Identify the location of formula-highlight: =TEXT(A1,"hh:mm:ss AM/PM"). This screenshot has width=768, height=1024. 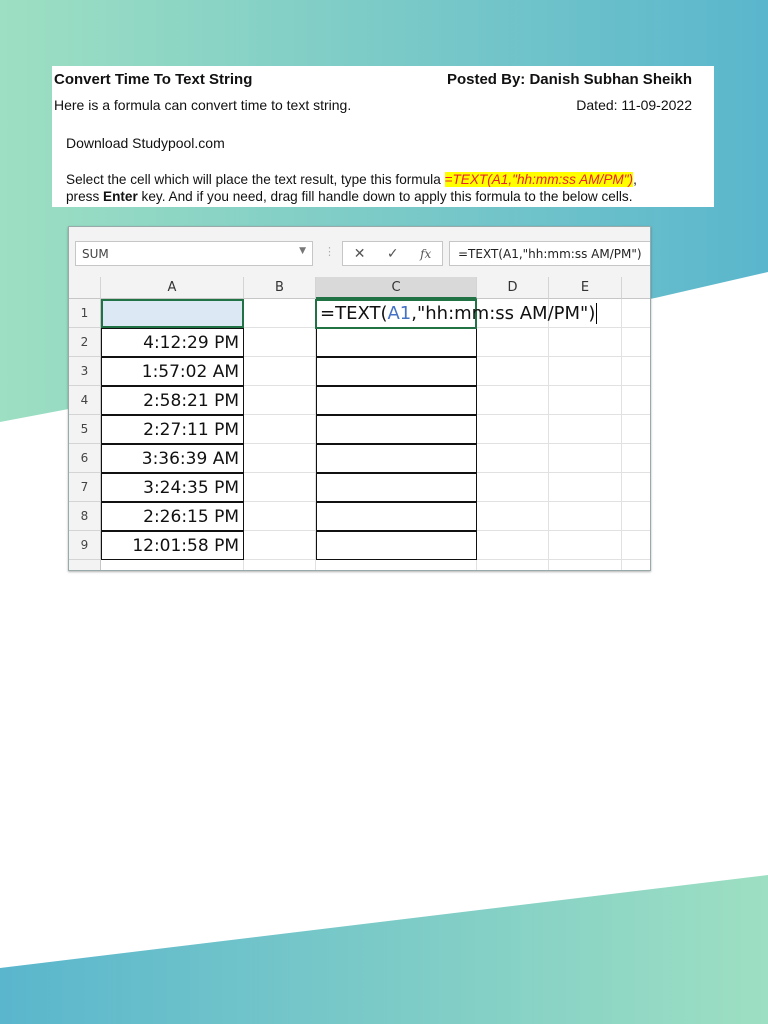
(539, 179).